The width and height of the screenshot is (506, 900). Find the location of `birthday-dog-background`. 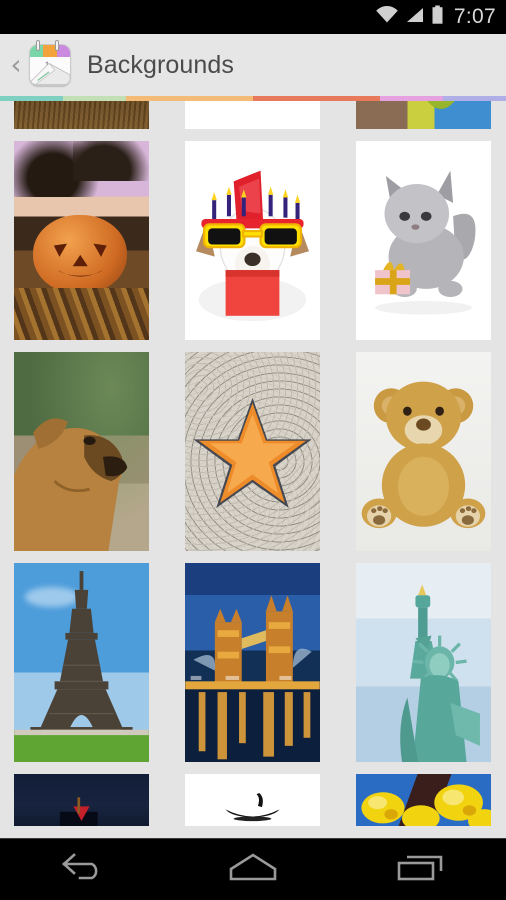

birthday-dog-background is located at coordinates (252, 240).